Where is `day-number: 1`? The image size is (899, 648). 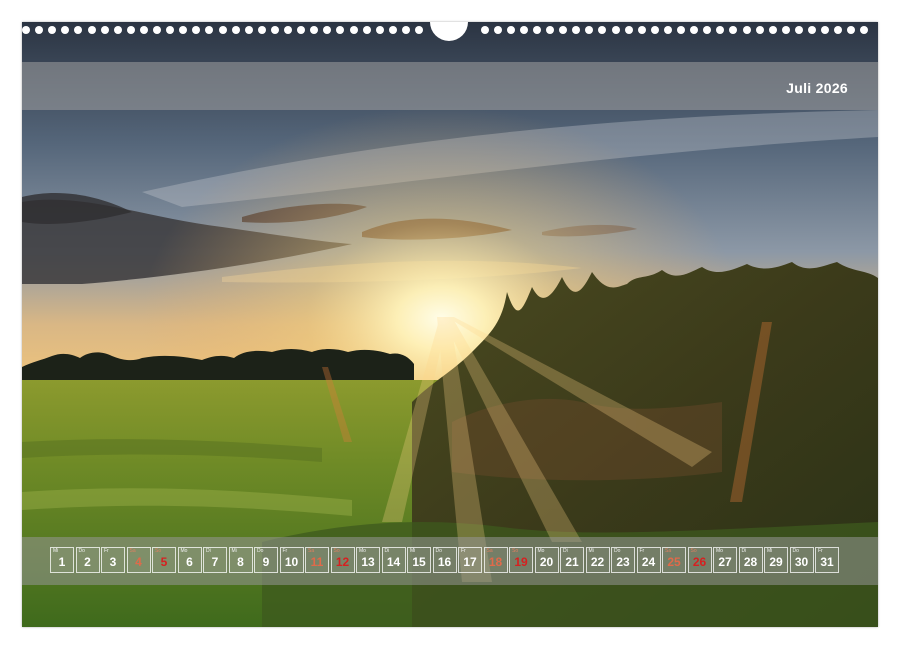
day-number: 1 is located at coordinates (62, 562).